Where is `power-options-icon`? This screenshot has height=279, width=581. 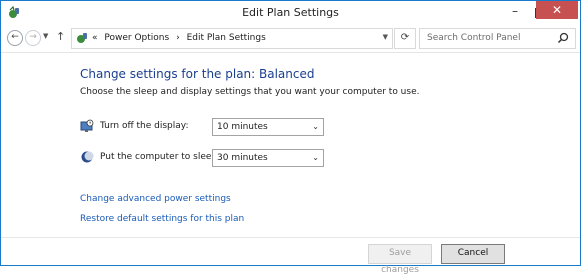 power-options-icon is located at coordinates (82, 38).